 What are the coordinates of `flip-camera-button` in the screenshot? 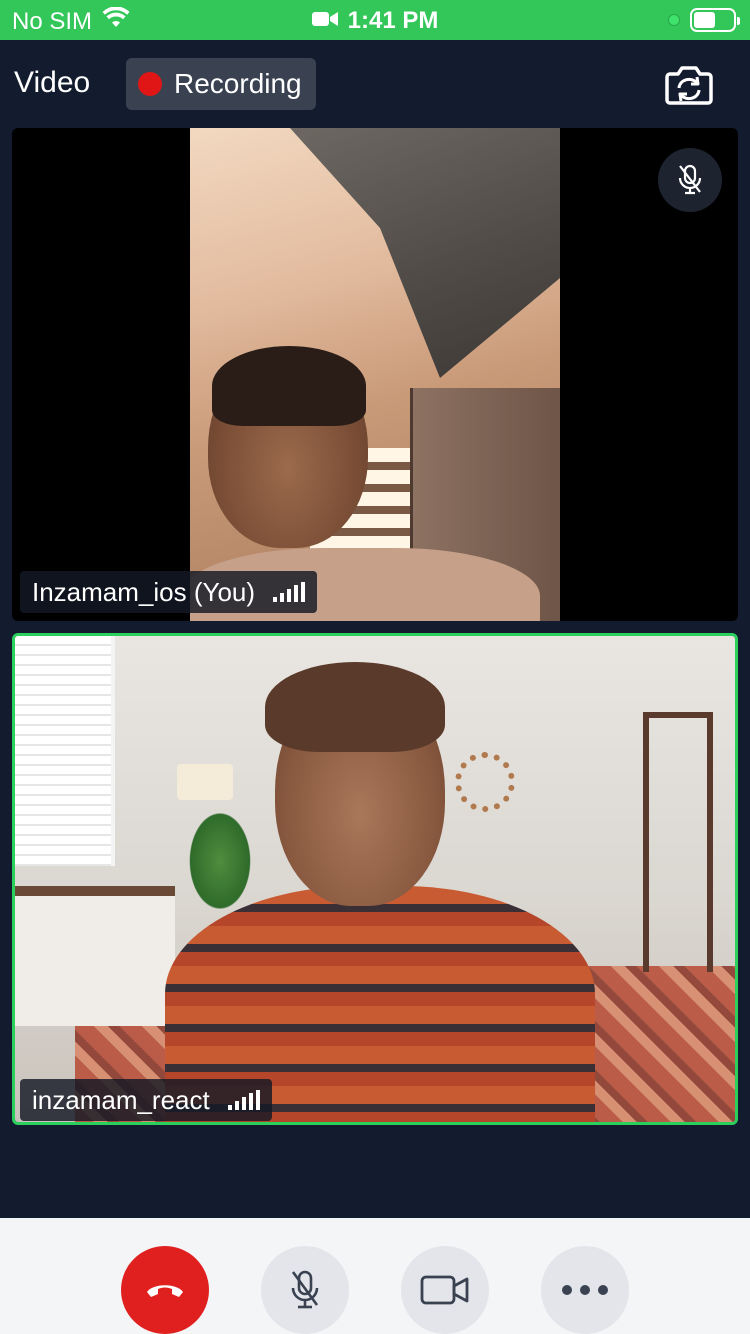 It's located at (689, 85).